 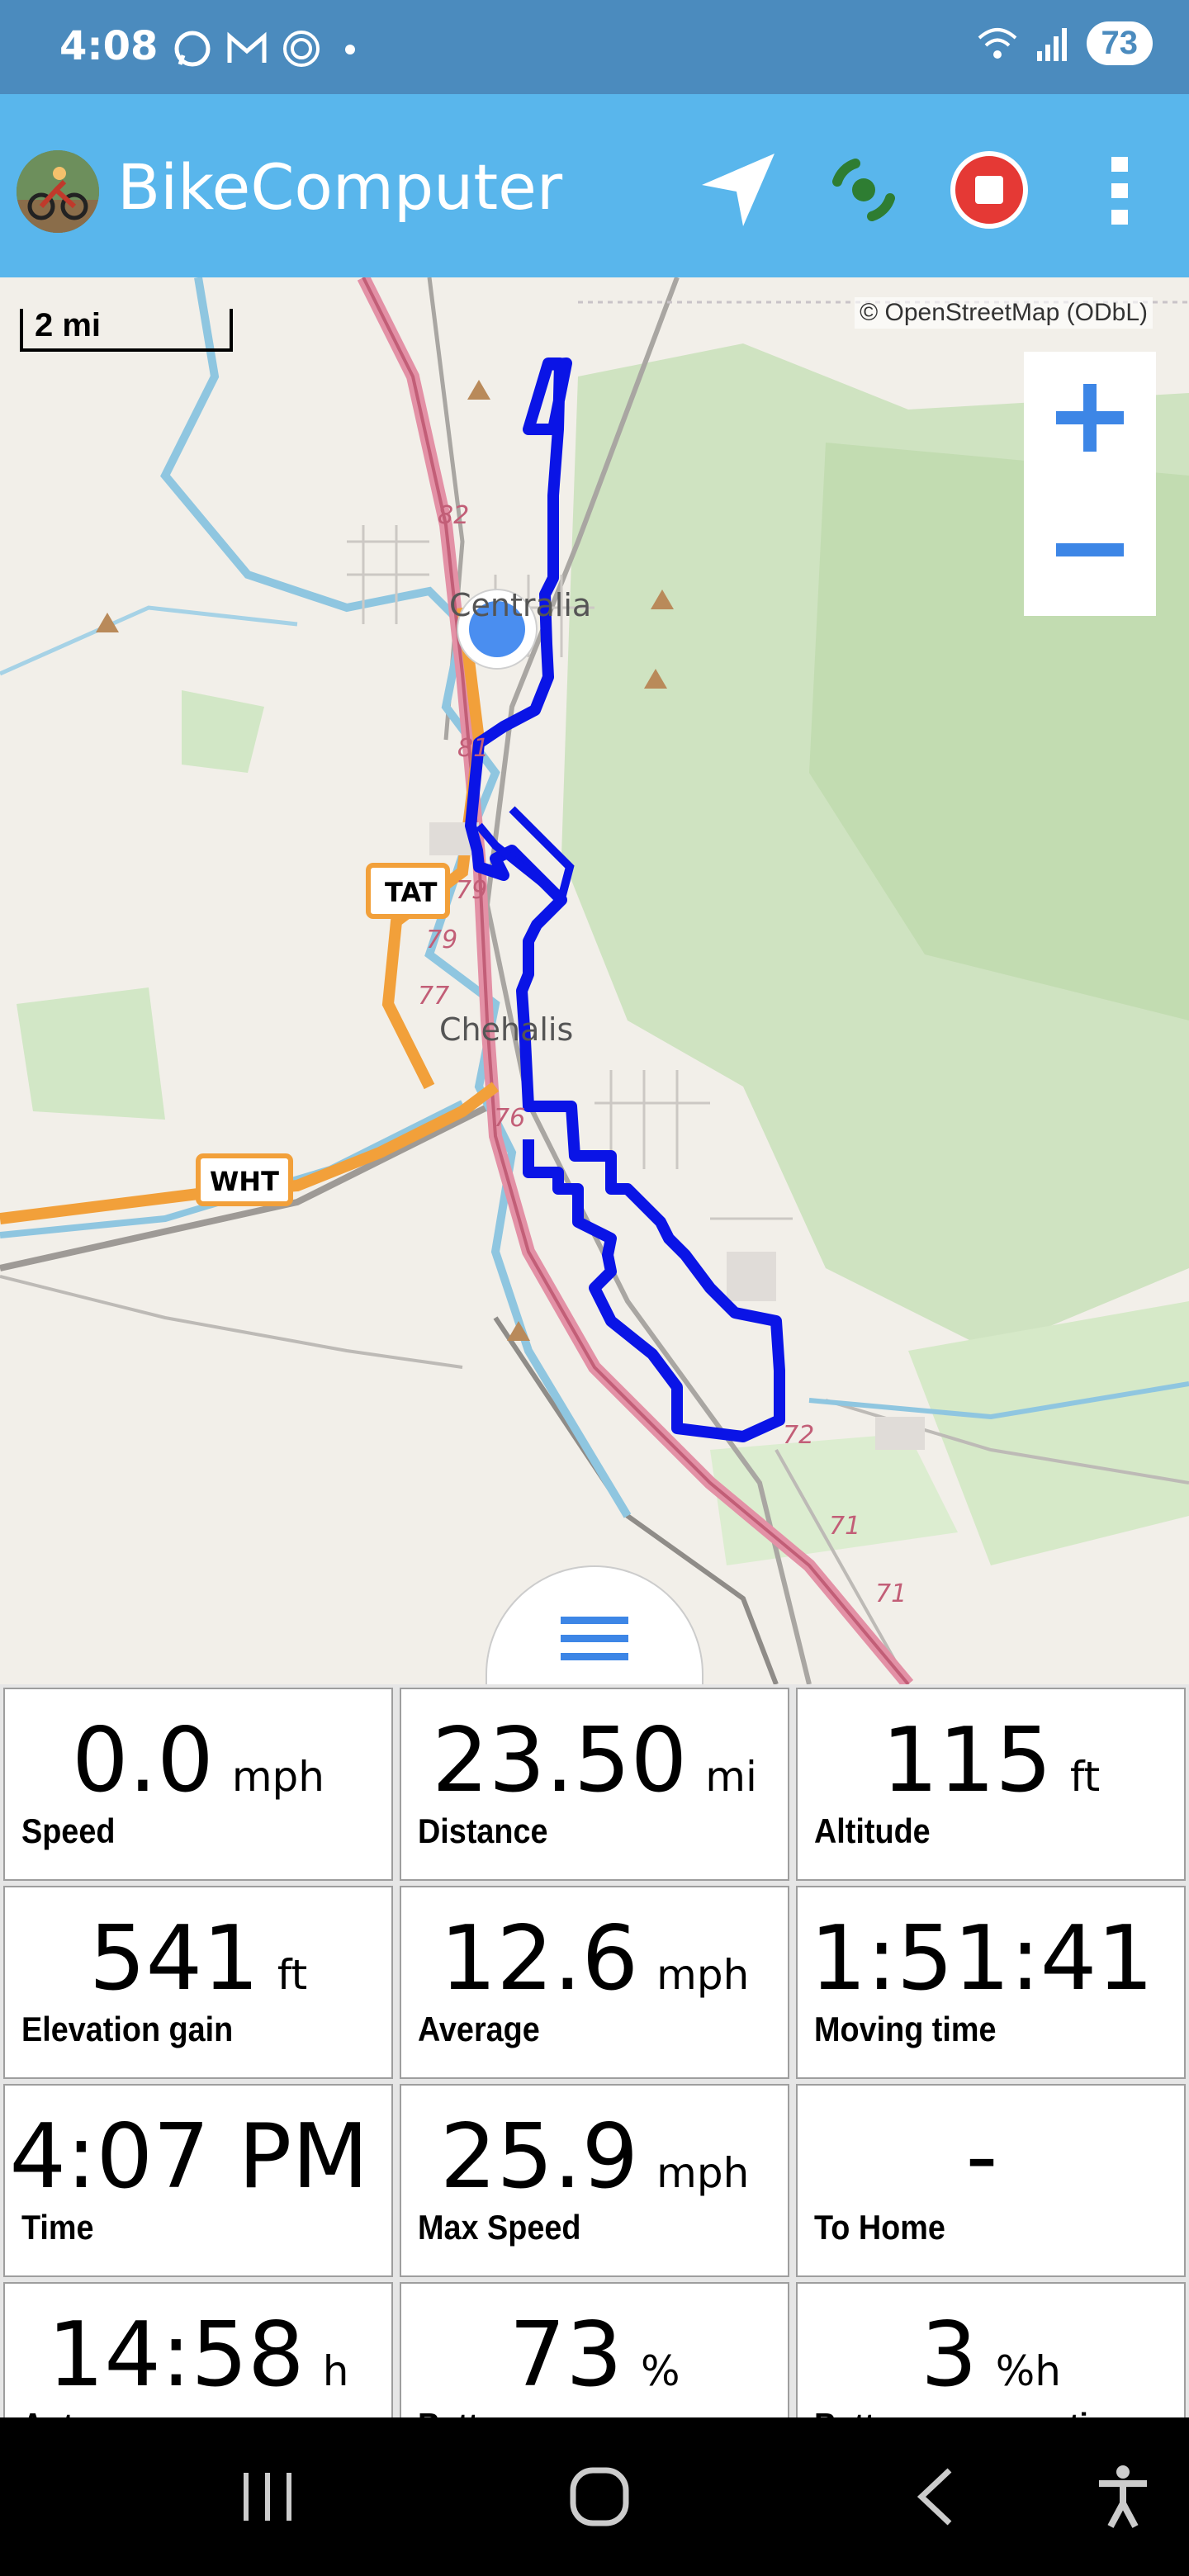 I want to click on accessibility-icon, so click(x=1123, y=2496).